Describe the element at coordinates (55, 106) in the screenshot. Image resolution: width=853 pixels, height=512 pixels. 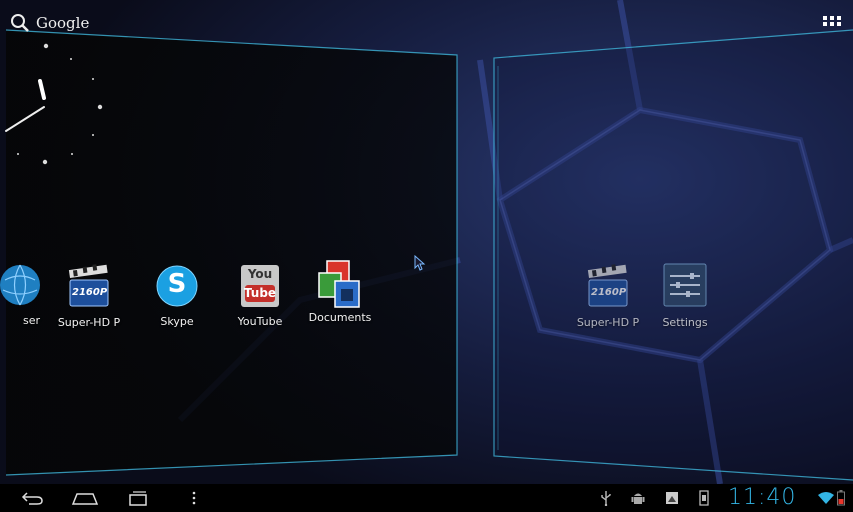
I see `analog-clock-widget` at that location.